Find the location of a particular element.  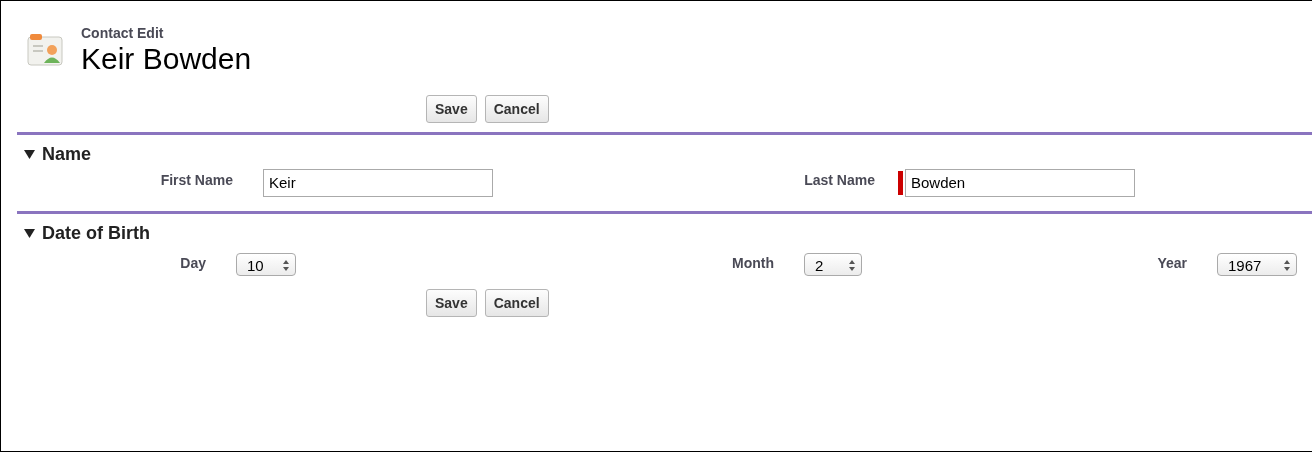

field-label: First Name is located at coordinates (196, 180).